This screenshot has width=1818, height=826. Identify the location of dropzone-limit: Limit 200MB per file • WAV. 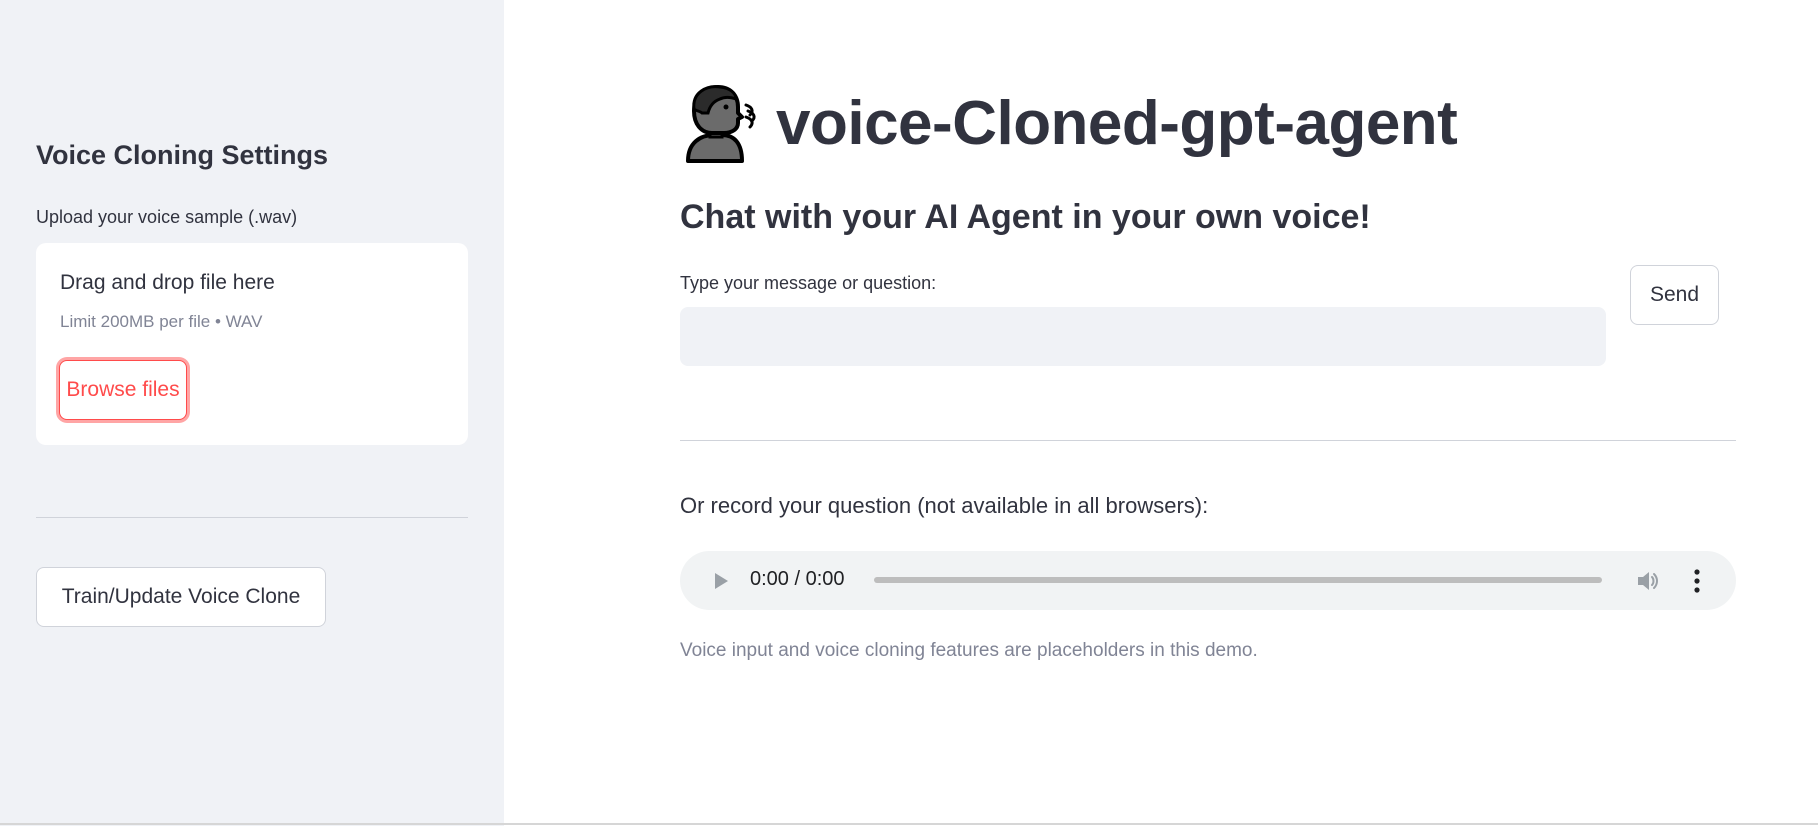
(161, 321).